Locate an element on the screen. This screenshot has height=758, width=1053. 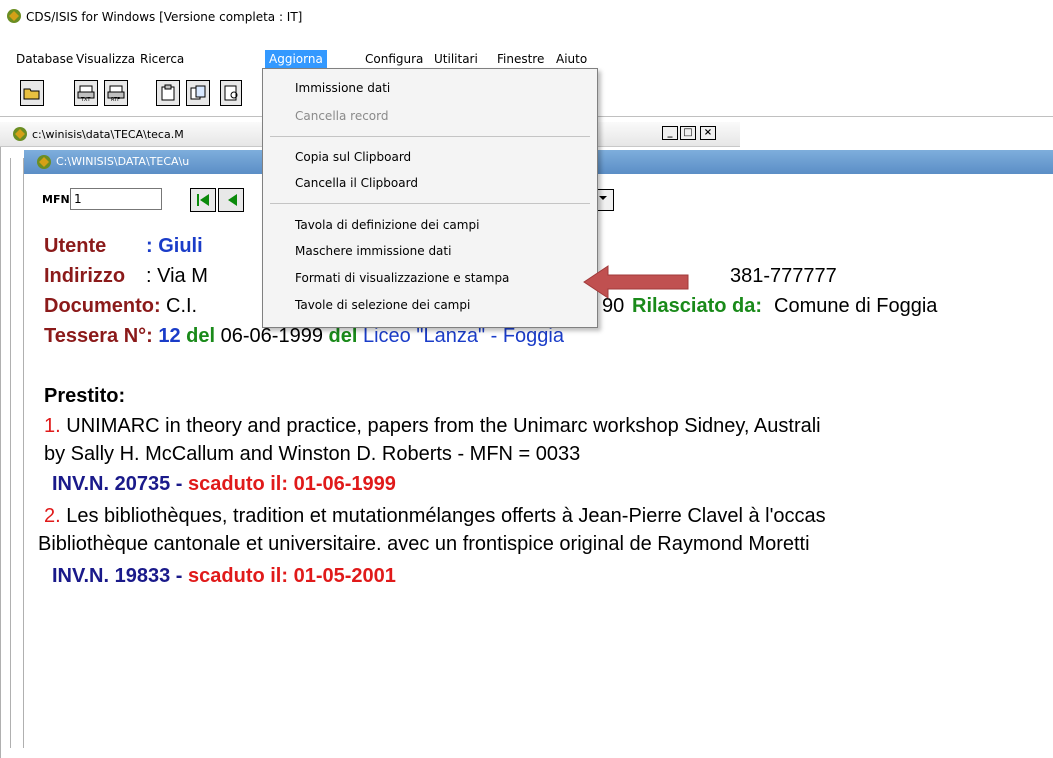
print-txt-button: TXT is located at coordinates (86, 93).